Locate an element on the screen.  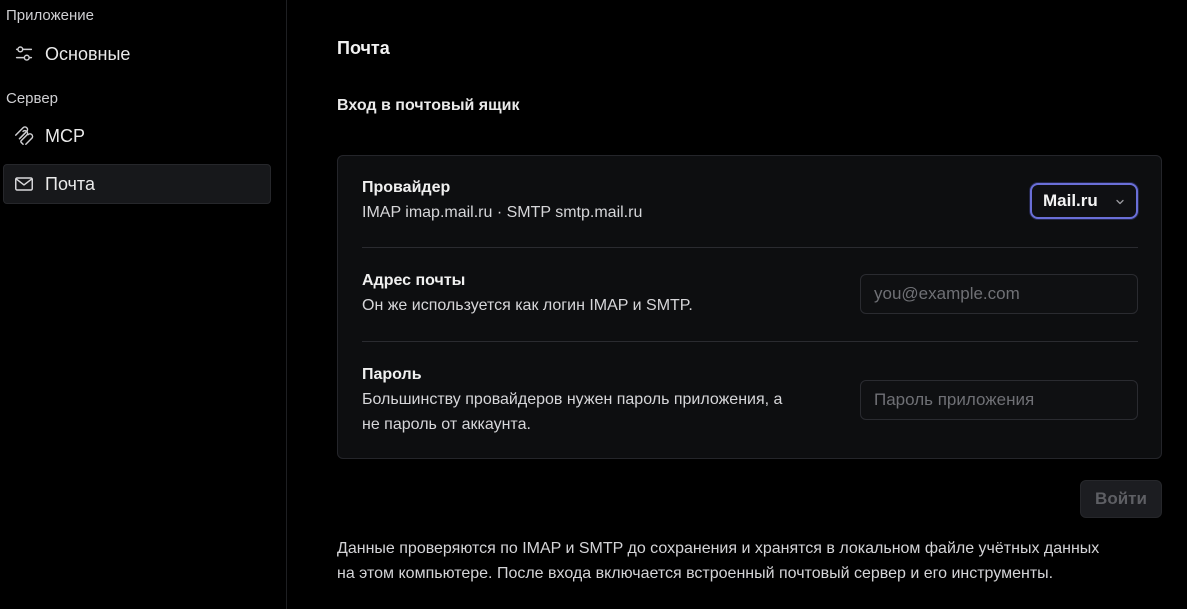
section-title: Вход в почтовый ящик is located at coordinates (428, 105).